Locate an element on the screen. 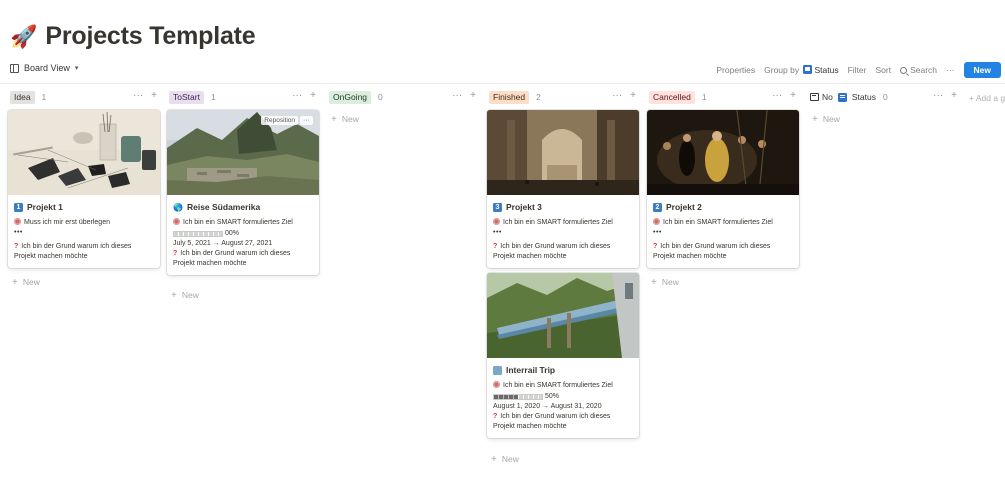 Image resolution: width=1005 pixels, height=482 pixels. search-label: Search is located at coordinates (924, 70).